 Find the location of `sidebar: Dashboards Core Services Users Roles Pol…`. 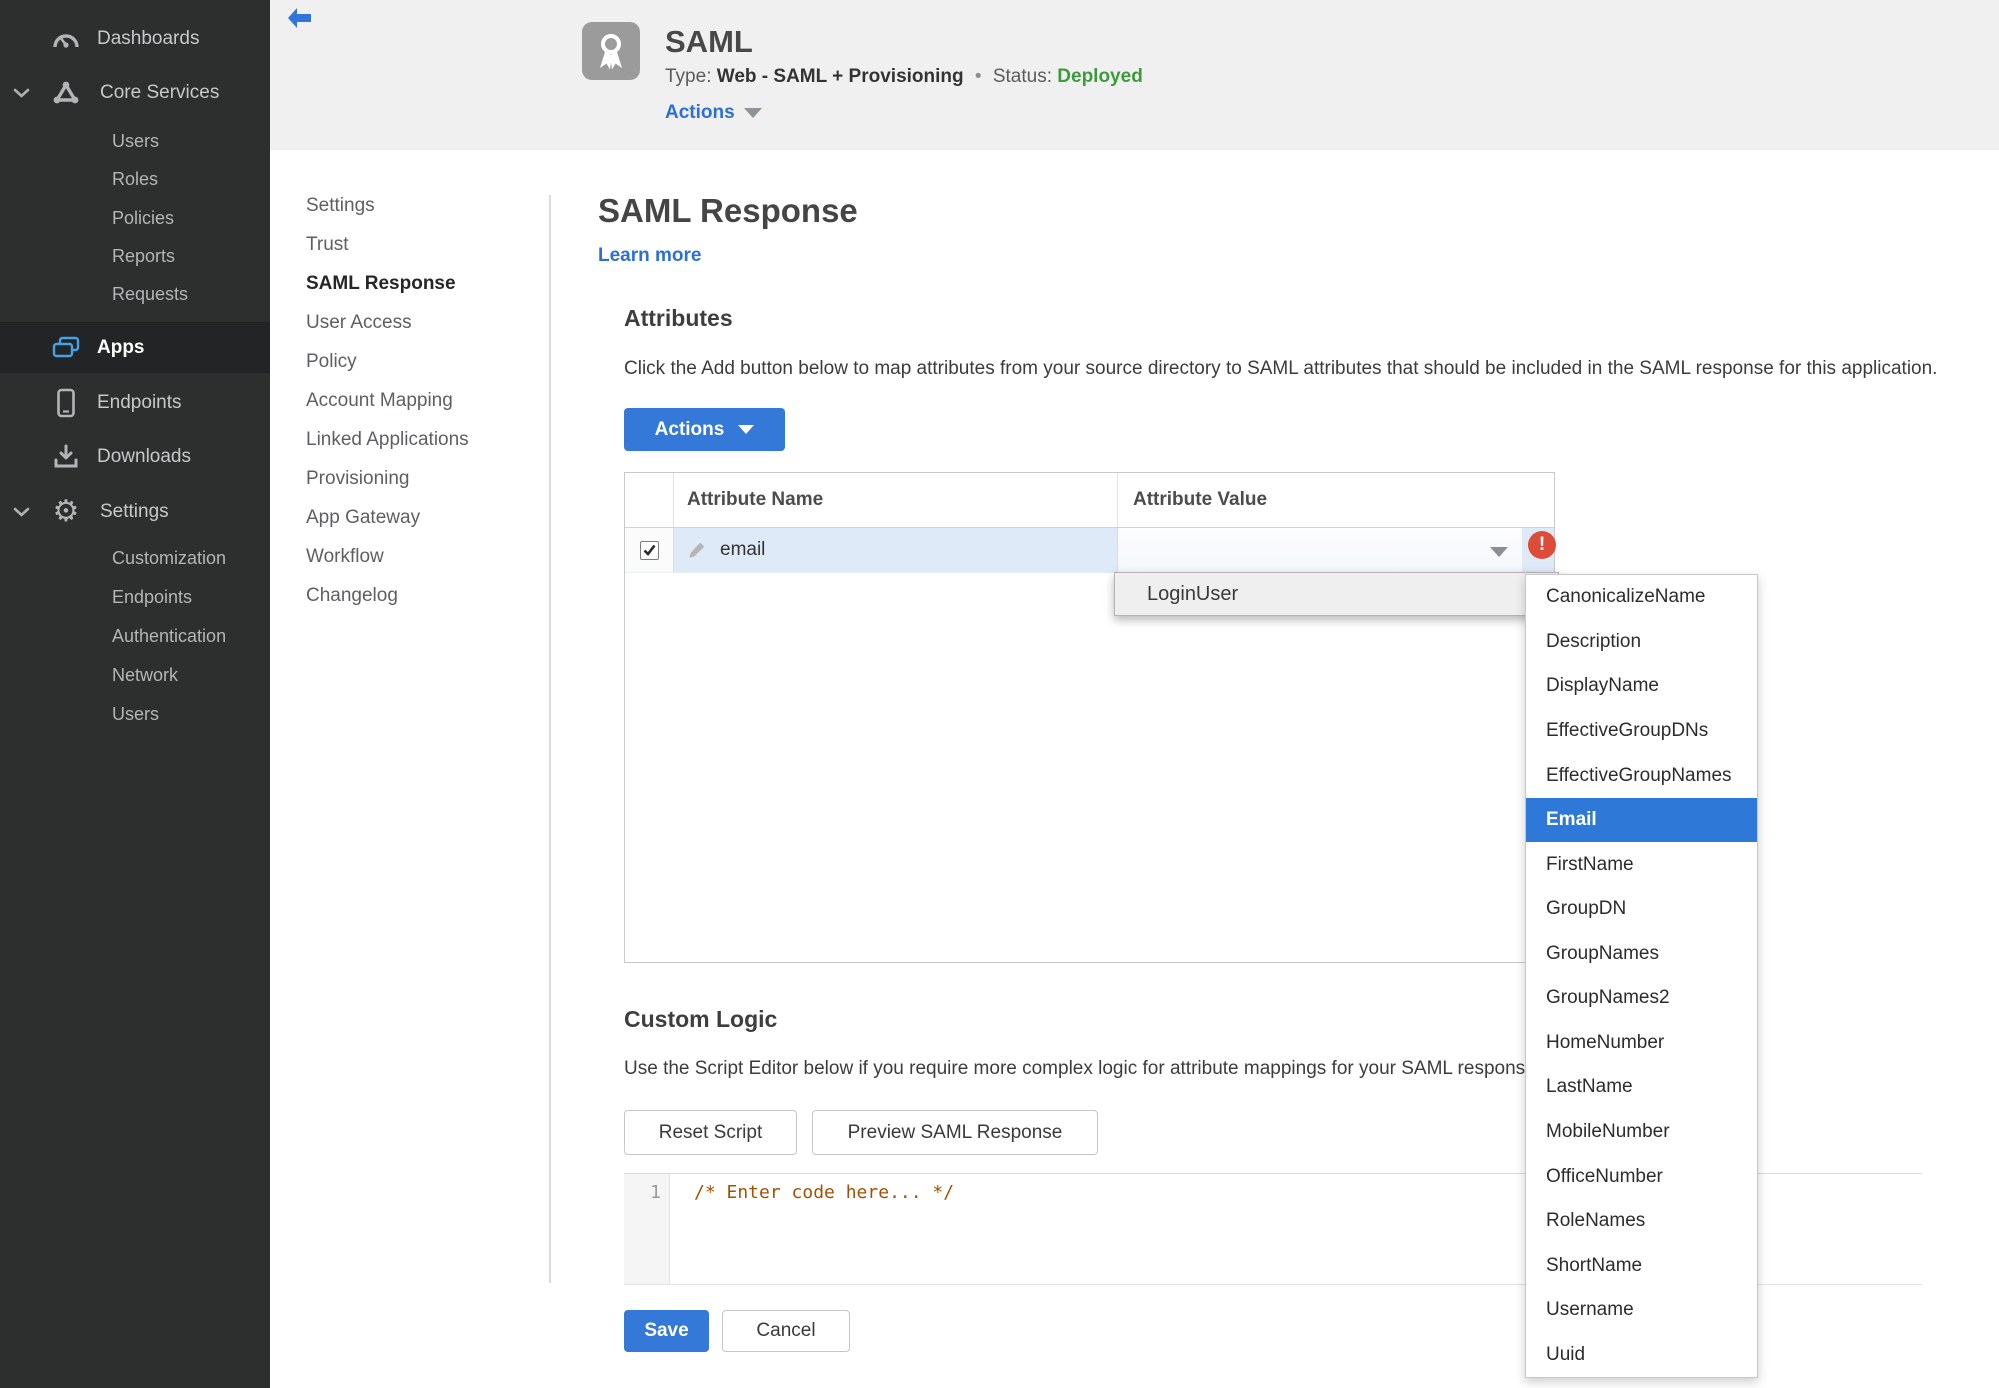

sidebar: Dashboards Core Services Users Roles Pol… is located at coordinates (135, 694).